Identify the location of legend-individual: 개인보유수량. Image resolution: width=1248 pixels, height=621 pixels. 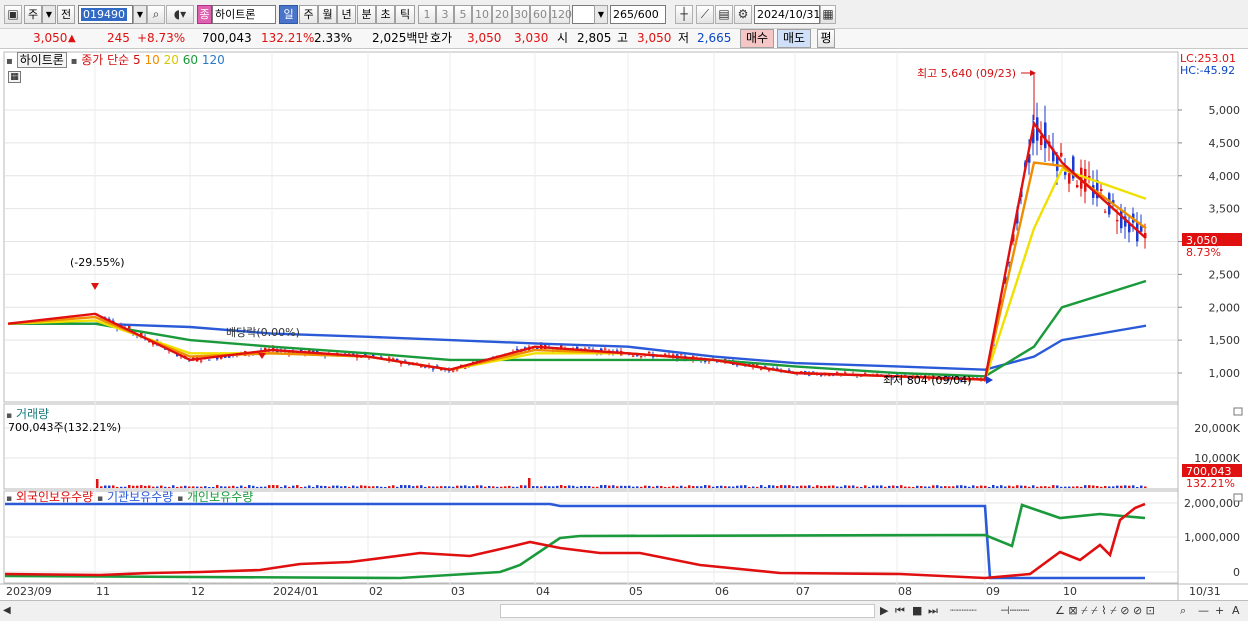
(220, 497).